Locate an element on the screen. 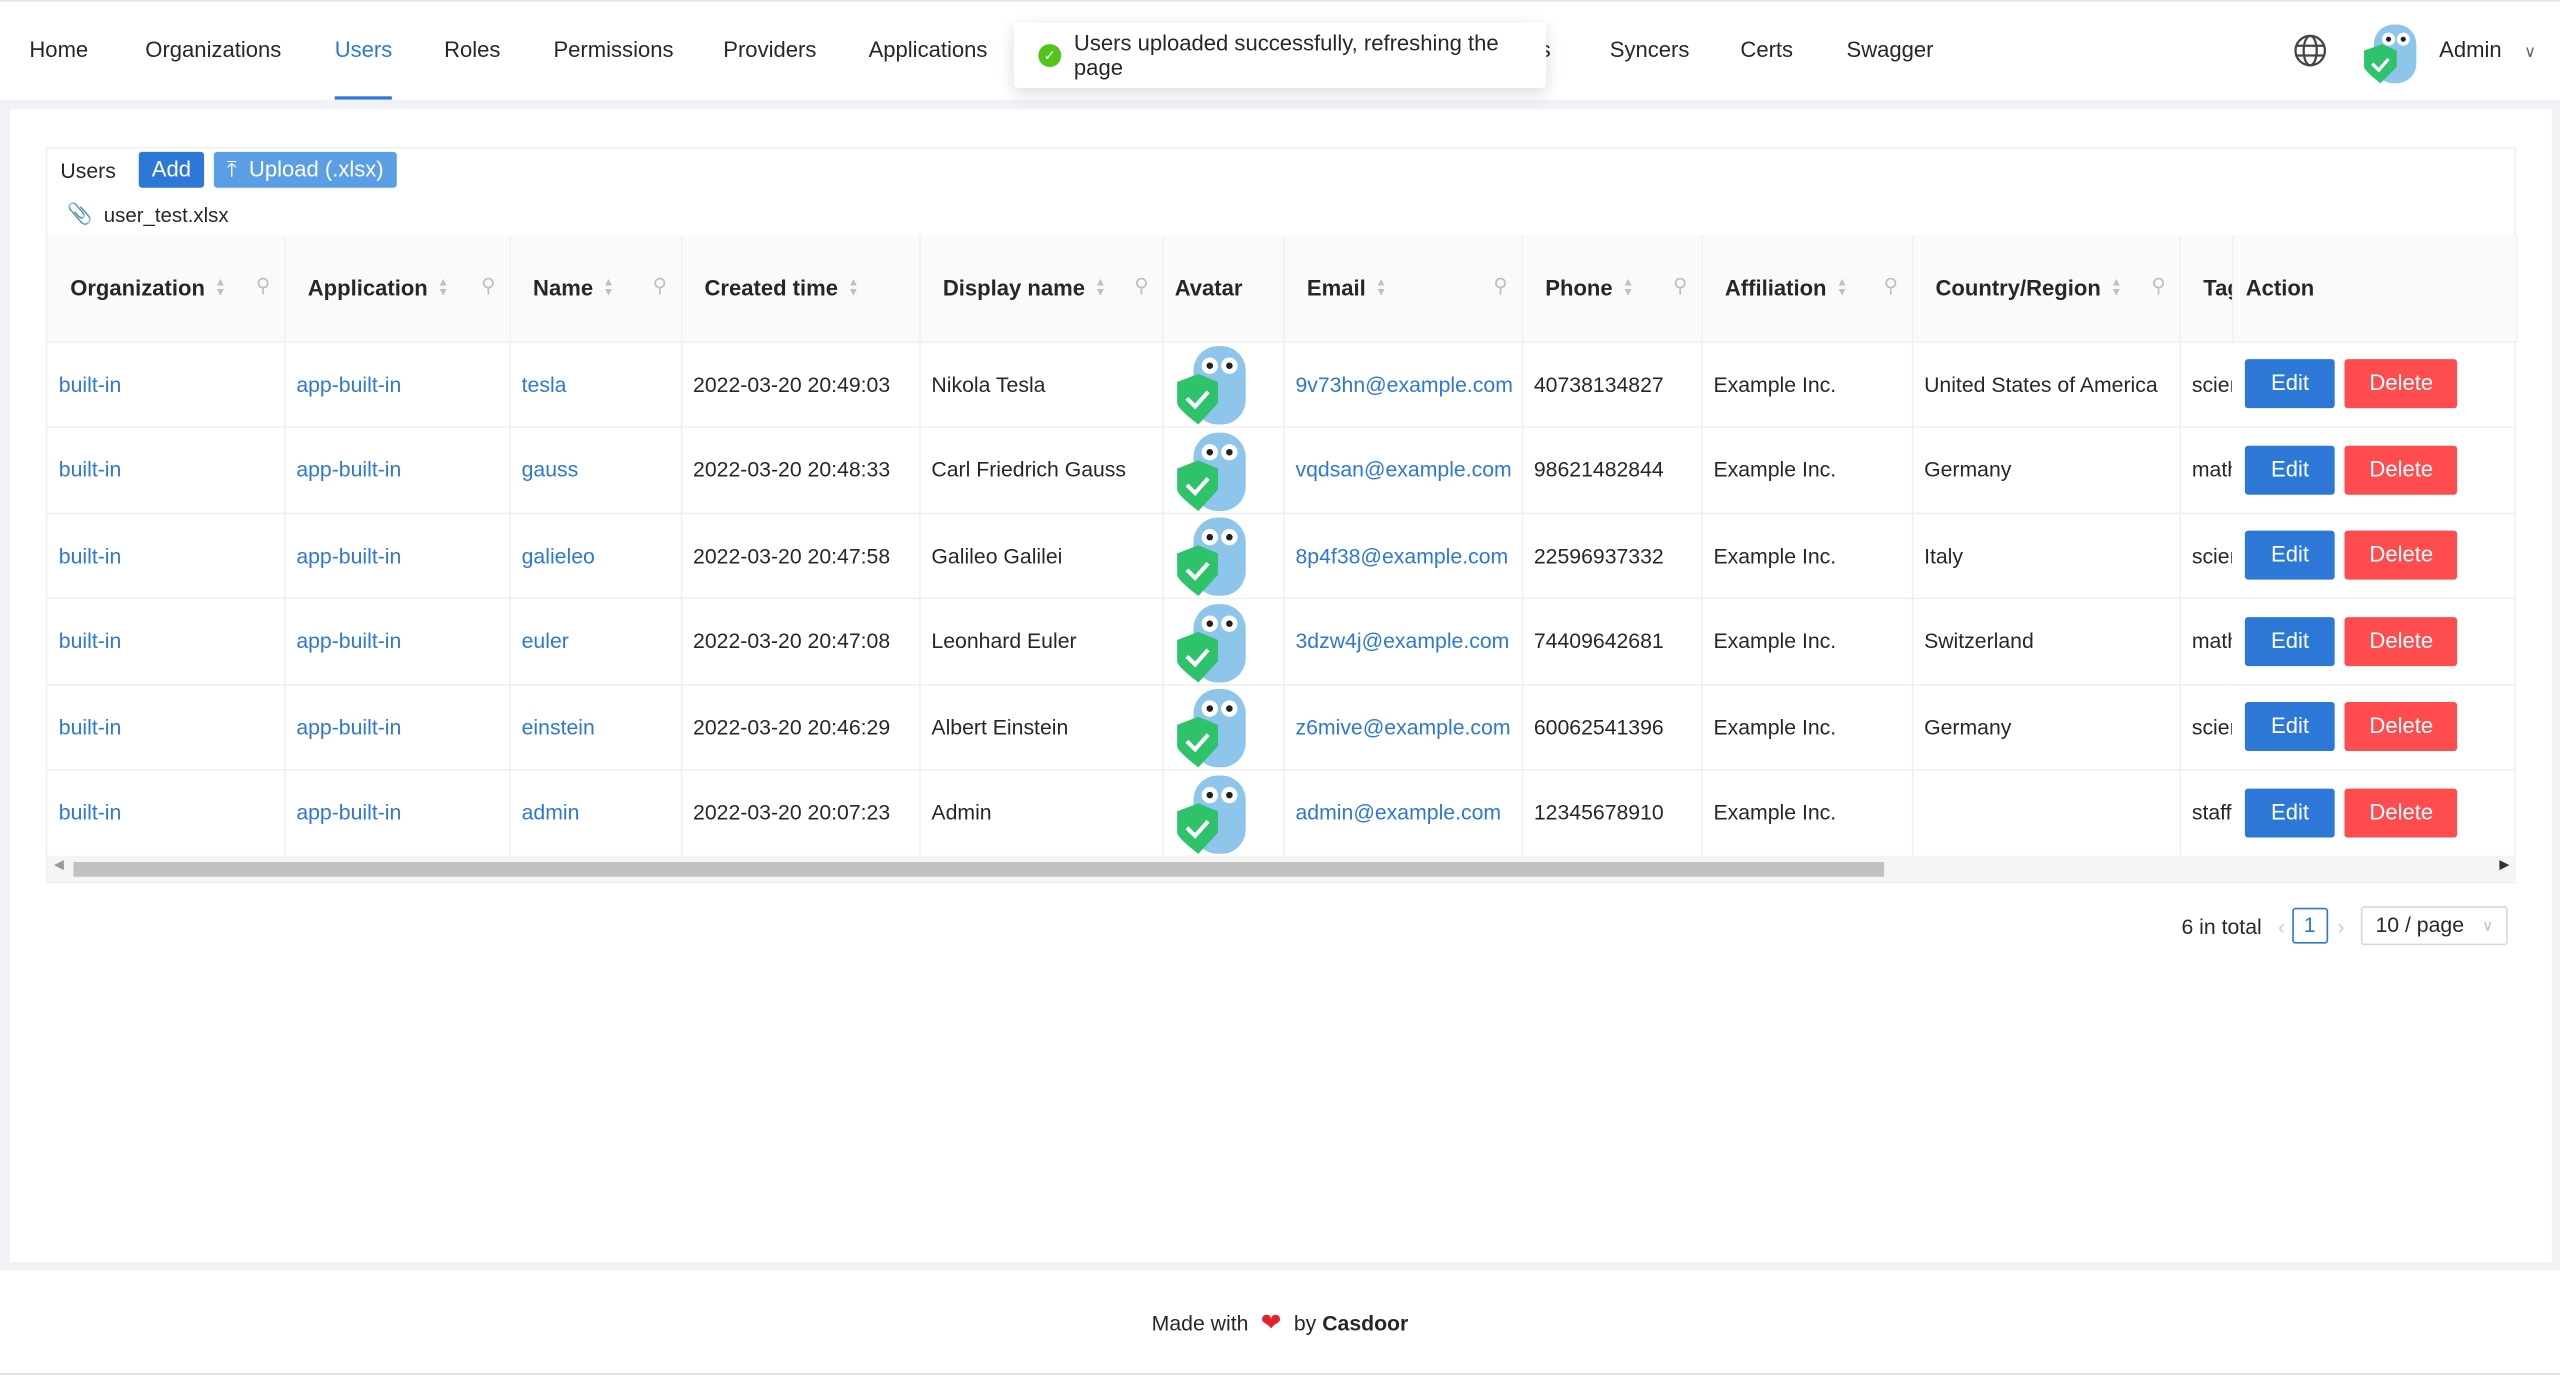 This screenshot has height=1378, width=2560. nav-item-users: Users is located at coordinates (363, 51).